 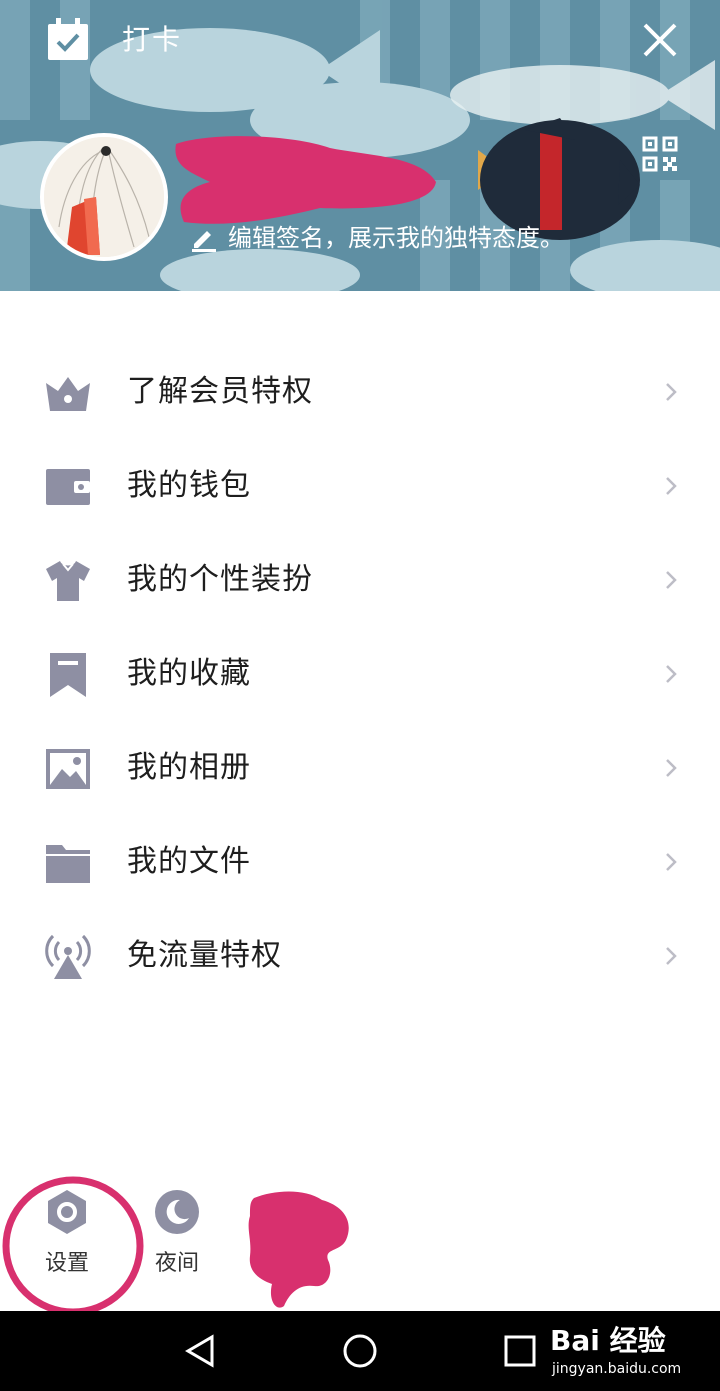 I want to click on settings-button: 设置, so click(x=67, y=1243).